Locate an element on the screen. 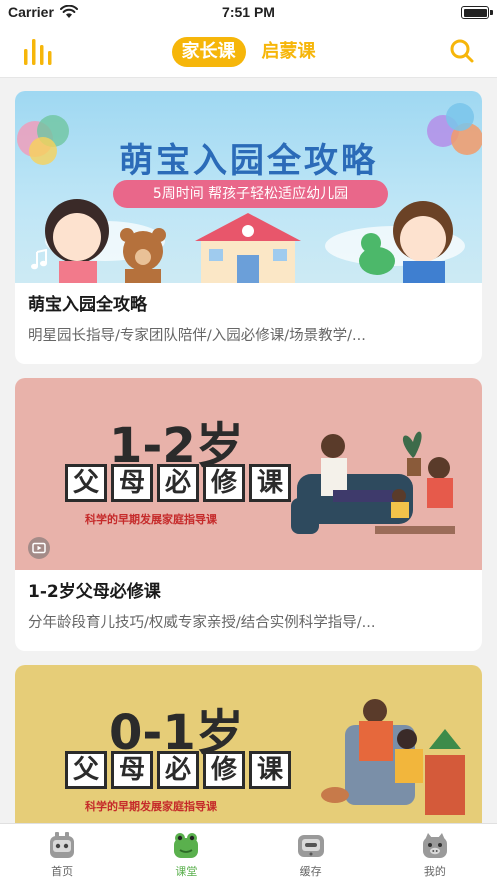 The width and height of the screenshot is (497, 883). tab-cache: 缓存 is located at coordinates (311, 853).